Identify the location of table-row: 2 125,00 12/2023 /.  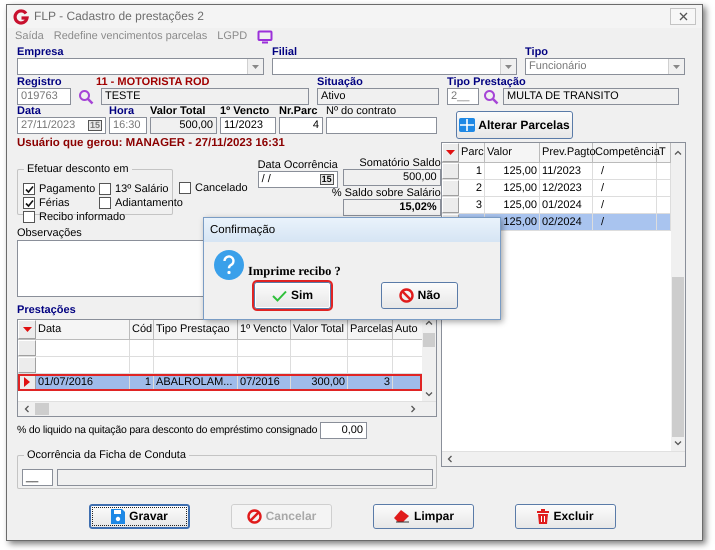
(556, 188).